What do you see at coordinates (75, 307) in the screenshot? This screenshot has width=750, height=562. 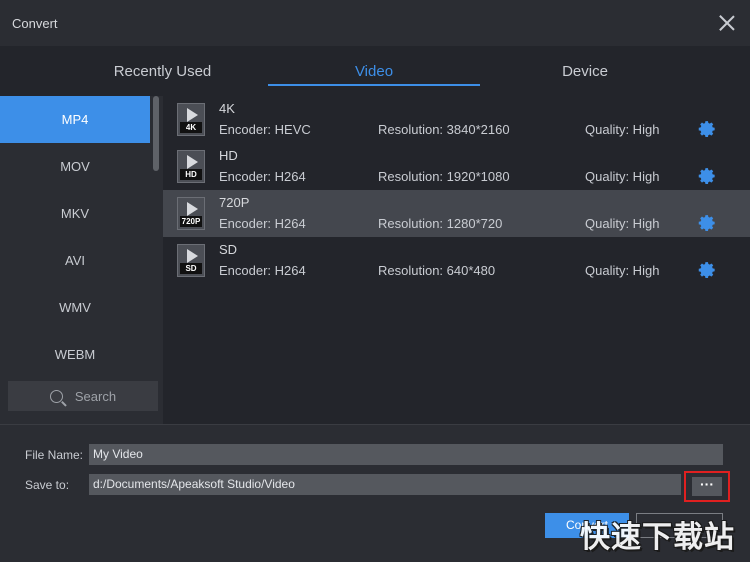 I see `sidebar-item-wmv: WMV` at bounding box center [75, 307].